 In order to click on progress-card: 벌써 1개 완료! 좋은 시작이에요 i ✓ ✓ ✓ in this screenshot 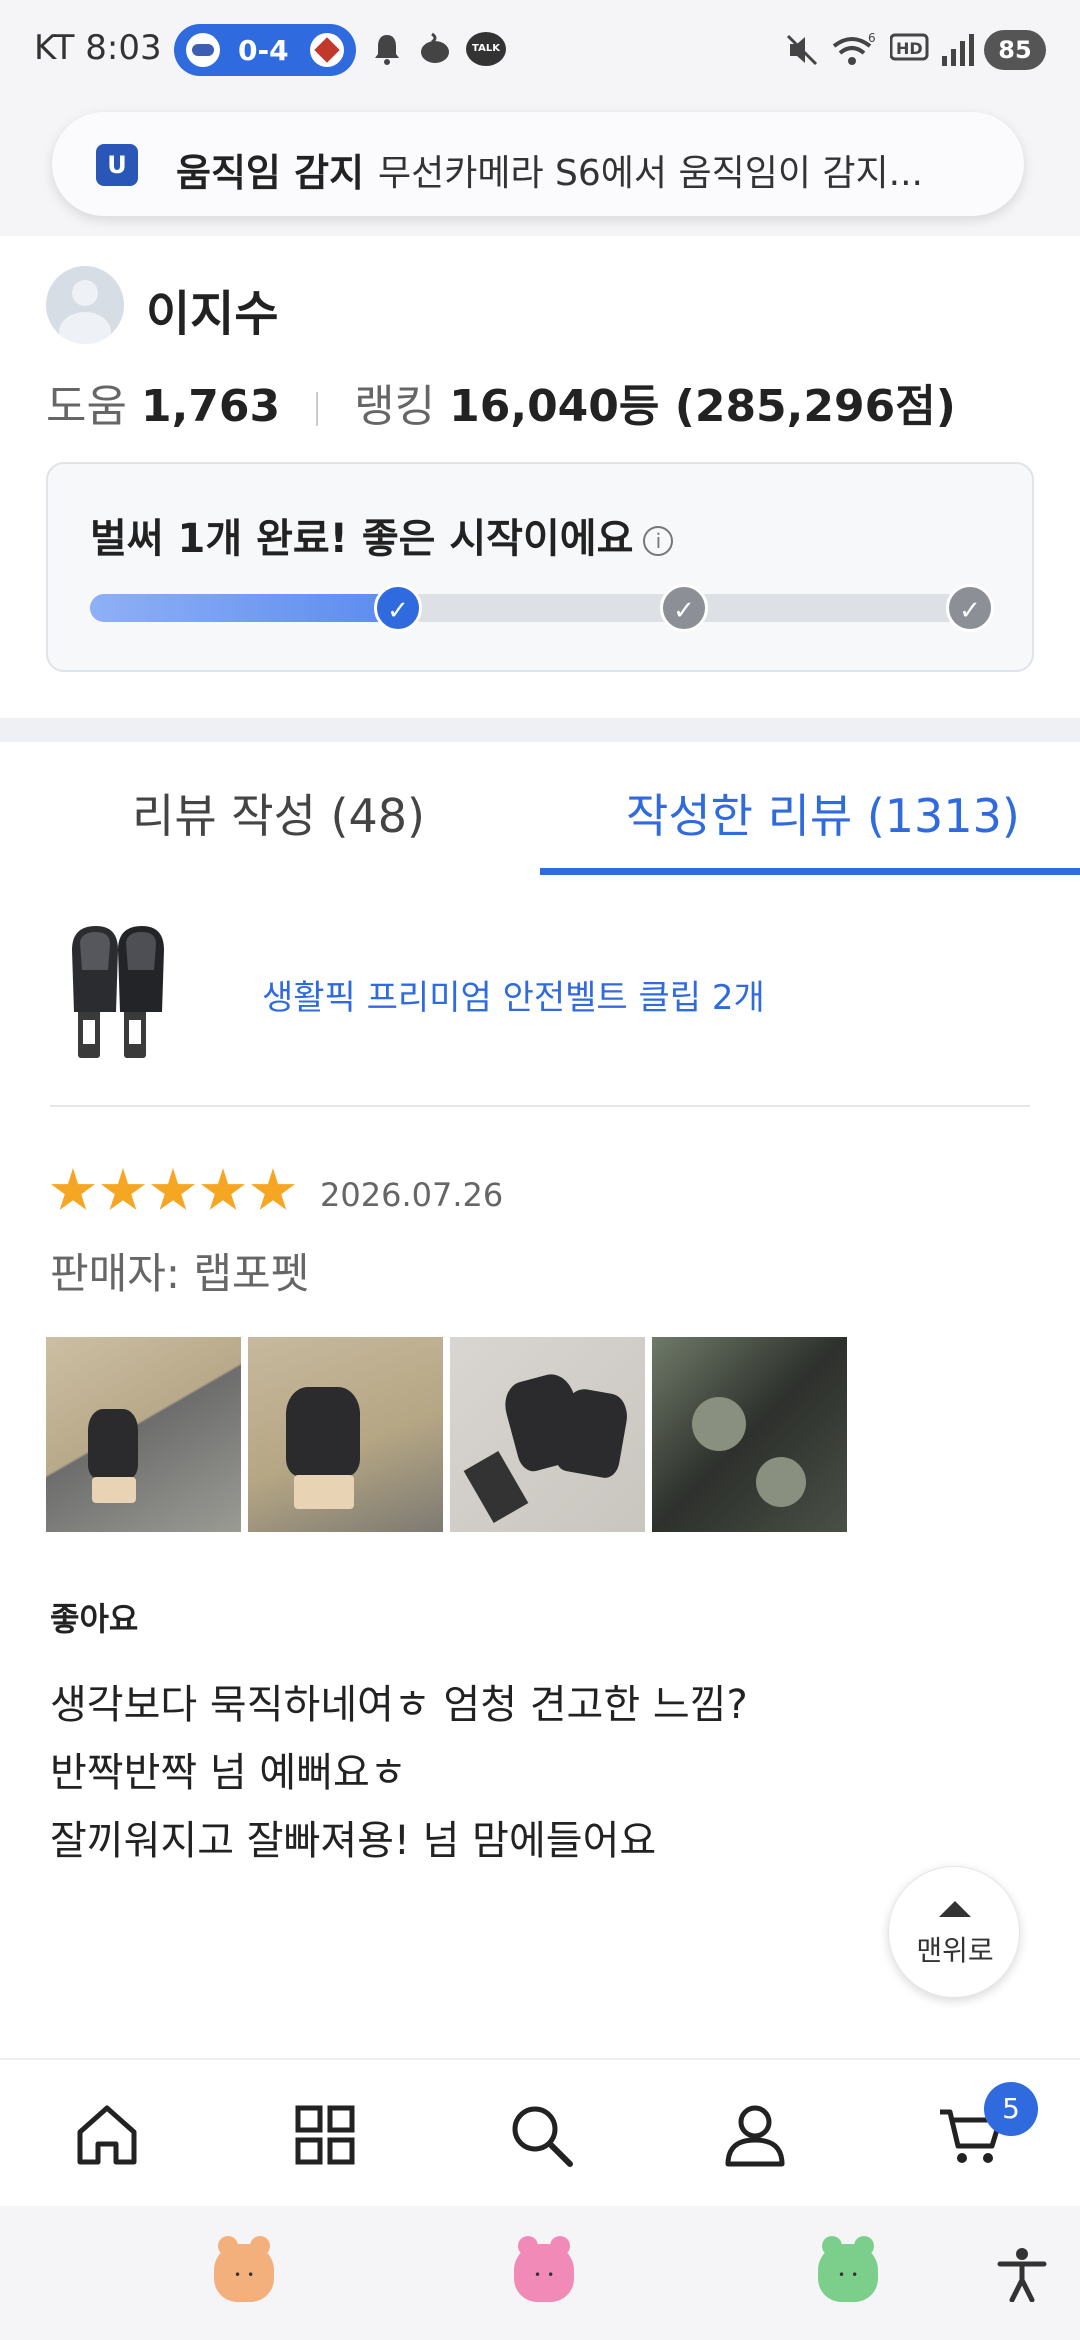, I will do `click(540, 567)`.